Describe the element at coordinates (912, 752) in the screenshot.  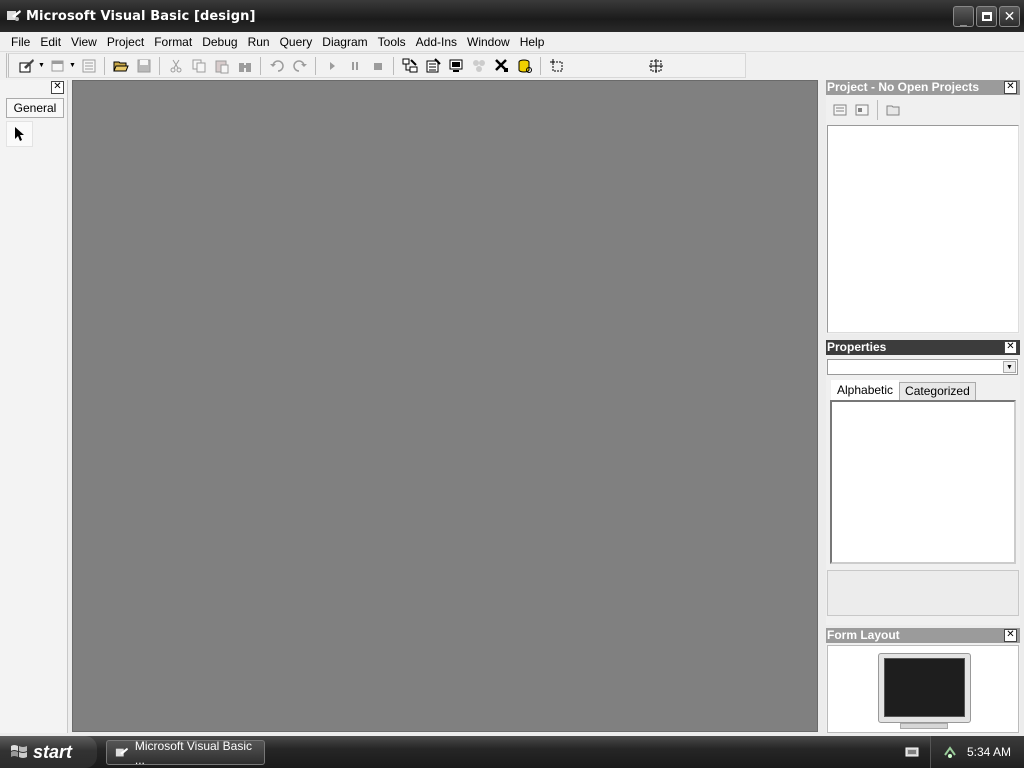
I see `keyboard-icon` at that location.